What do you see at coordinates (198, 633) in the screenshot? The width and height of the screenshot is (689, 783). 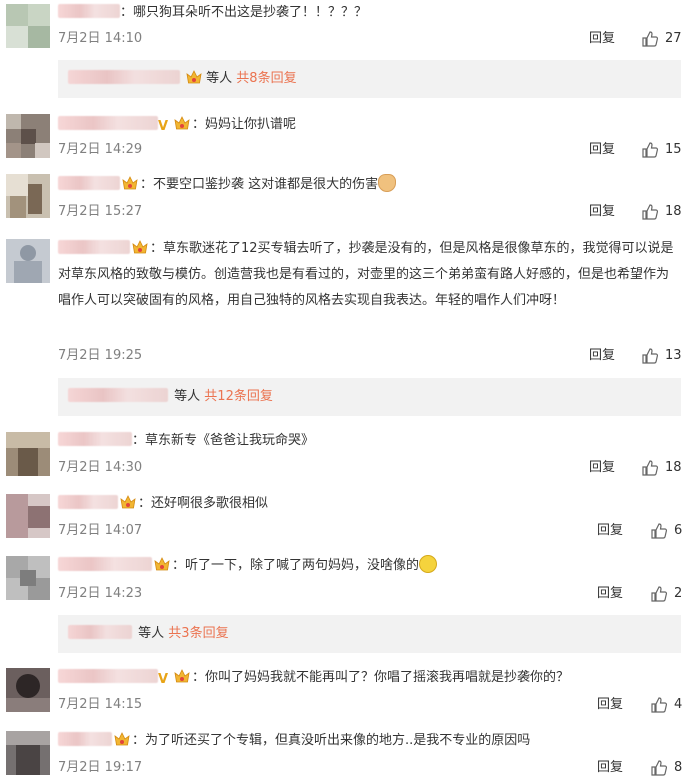 I see `reply-total-link: 共3条回复` at bounding box center [198, 633].